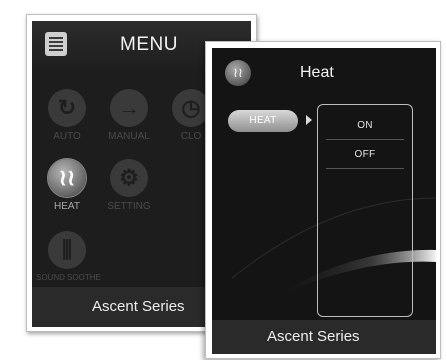  I want to click on heat-selected-item: HEAT, so click(263, 121).